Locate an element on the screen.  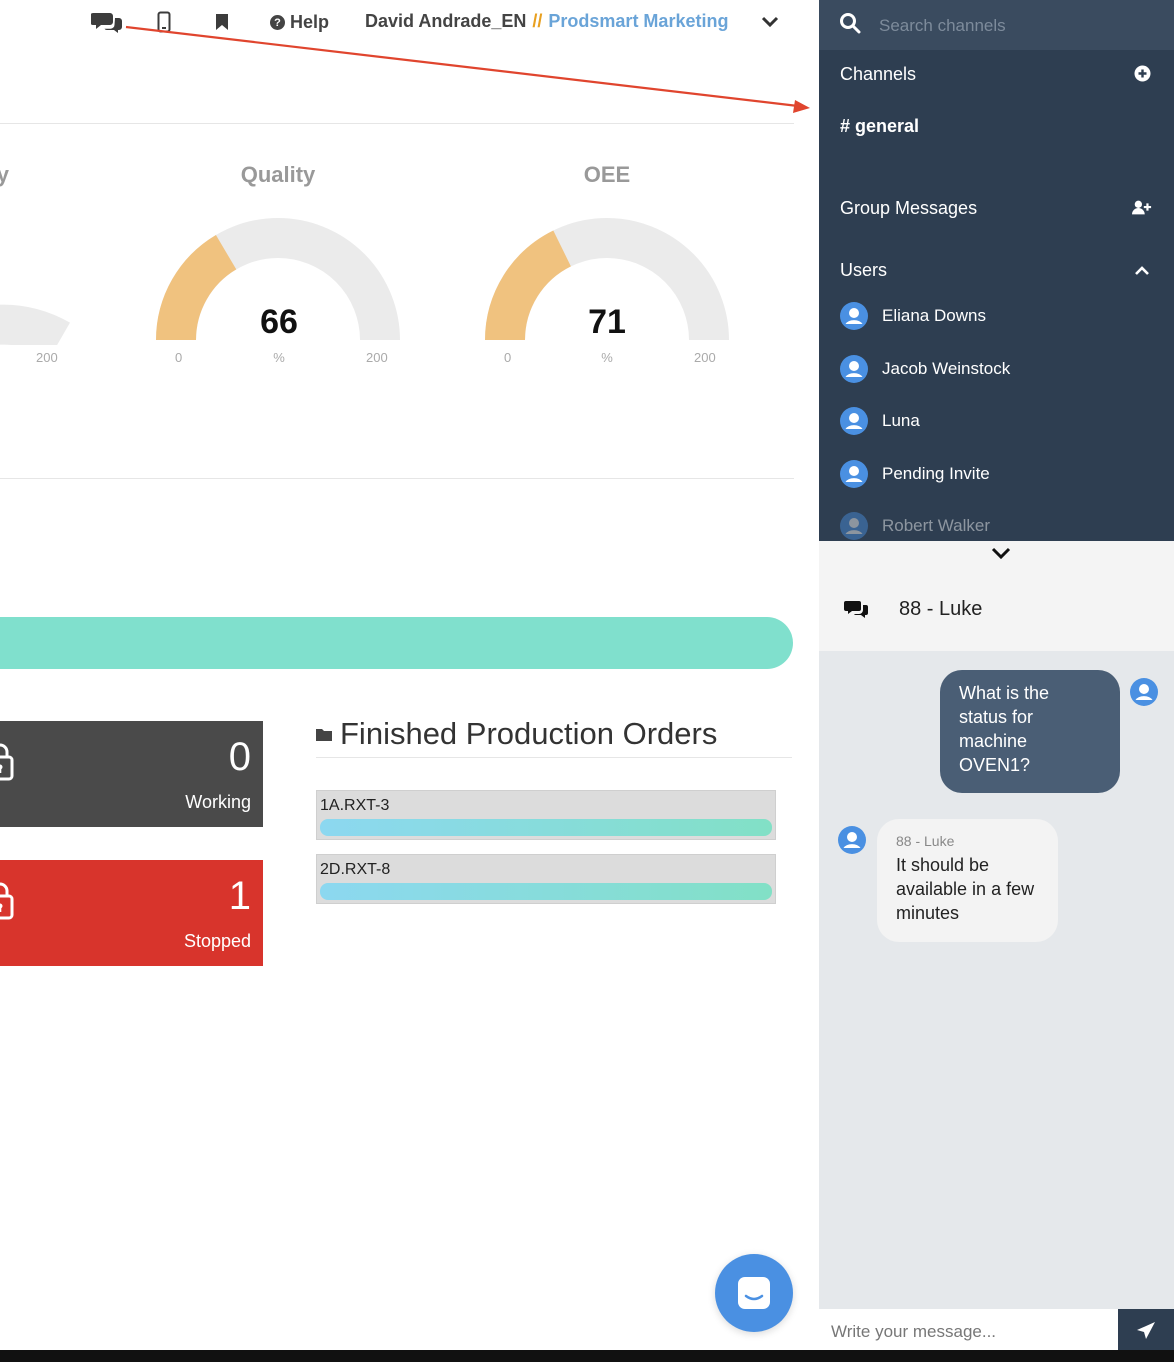
channels-heading: Channels is located at coordinates (878, 74).